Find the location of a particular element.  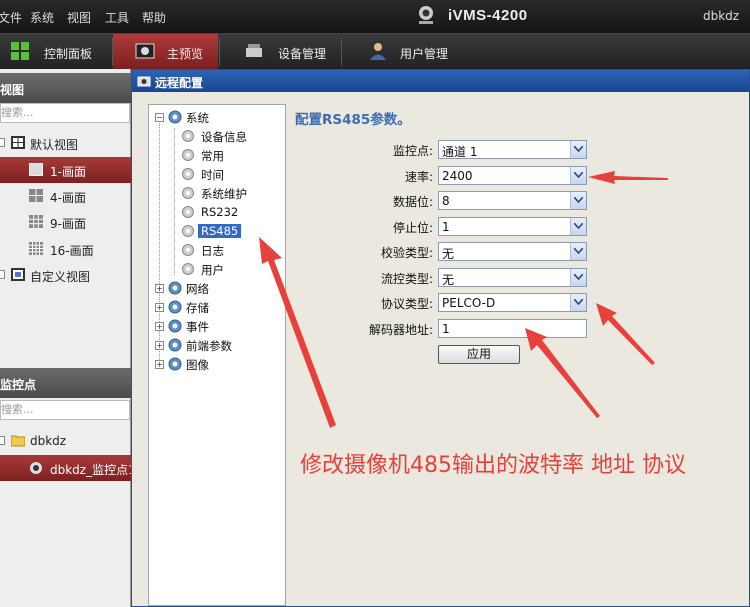

tree-label: 前端参数 is located at coordinates (209, 346).